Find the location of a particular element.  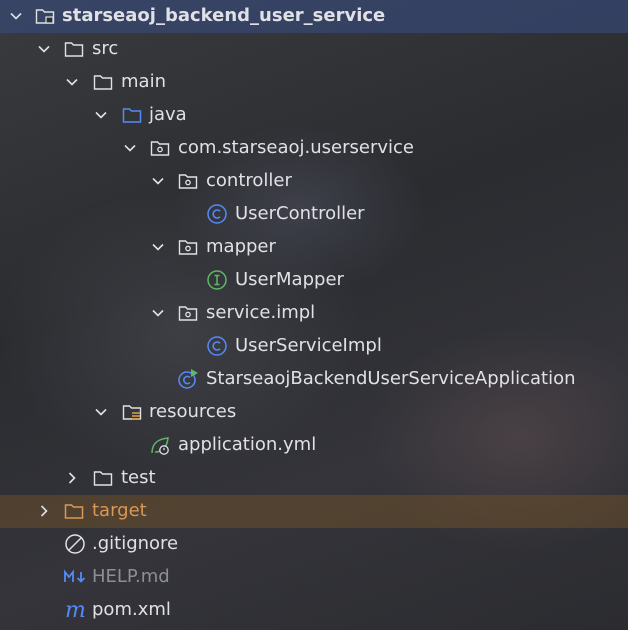

tree-item-label: StarseaojBackendUserServiceApplication is located at coordinates (391, 378).